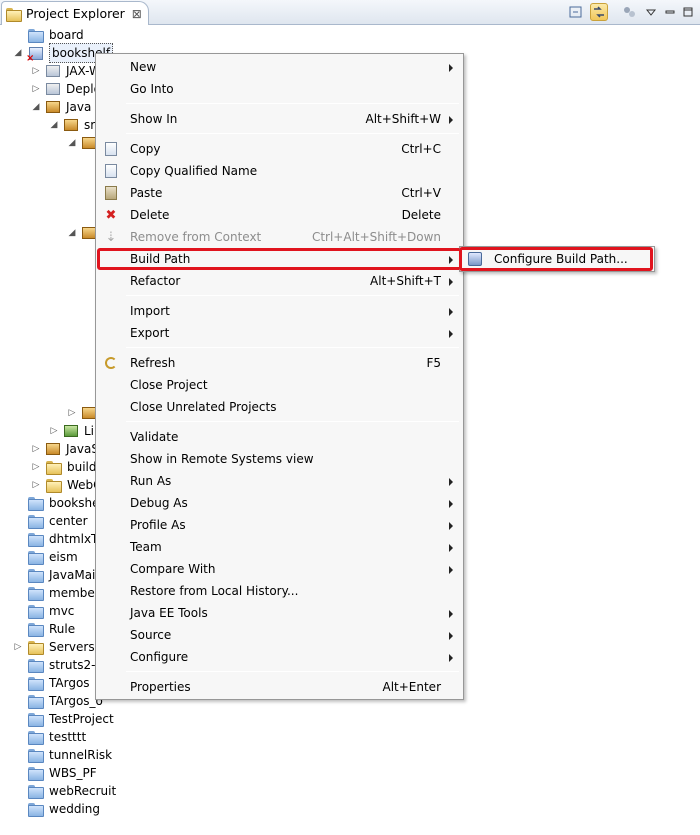  I want to click on menu-item-team: Team, so click(279, 547).